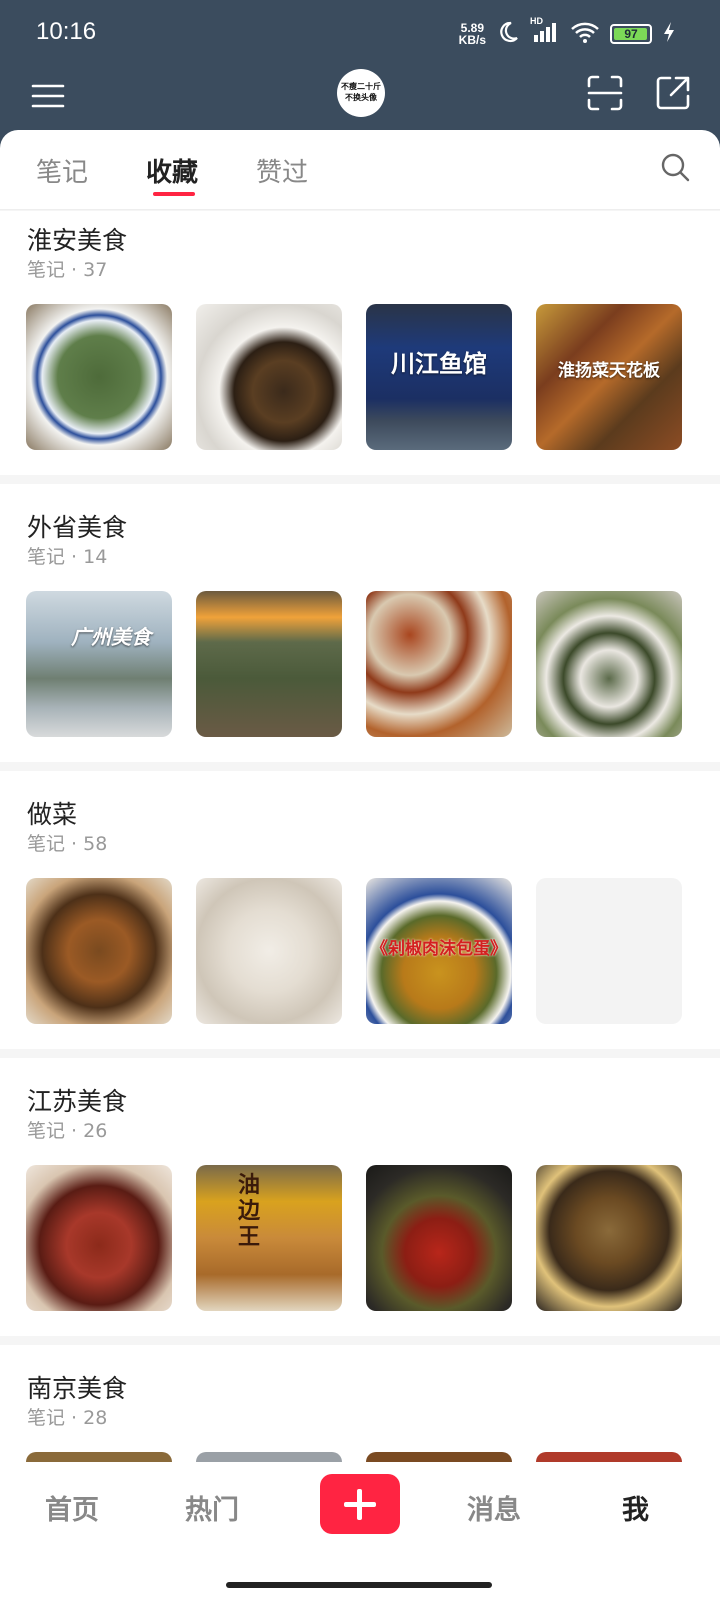 The image size is (720, 1600). Describe the element at coordinates (494, 1507) in the screenshot. I see `nav-messages: 消息` at that location.